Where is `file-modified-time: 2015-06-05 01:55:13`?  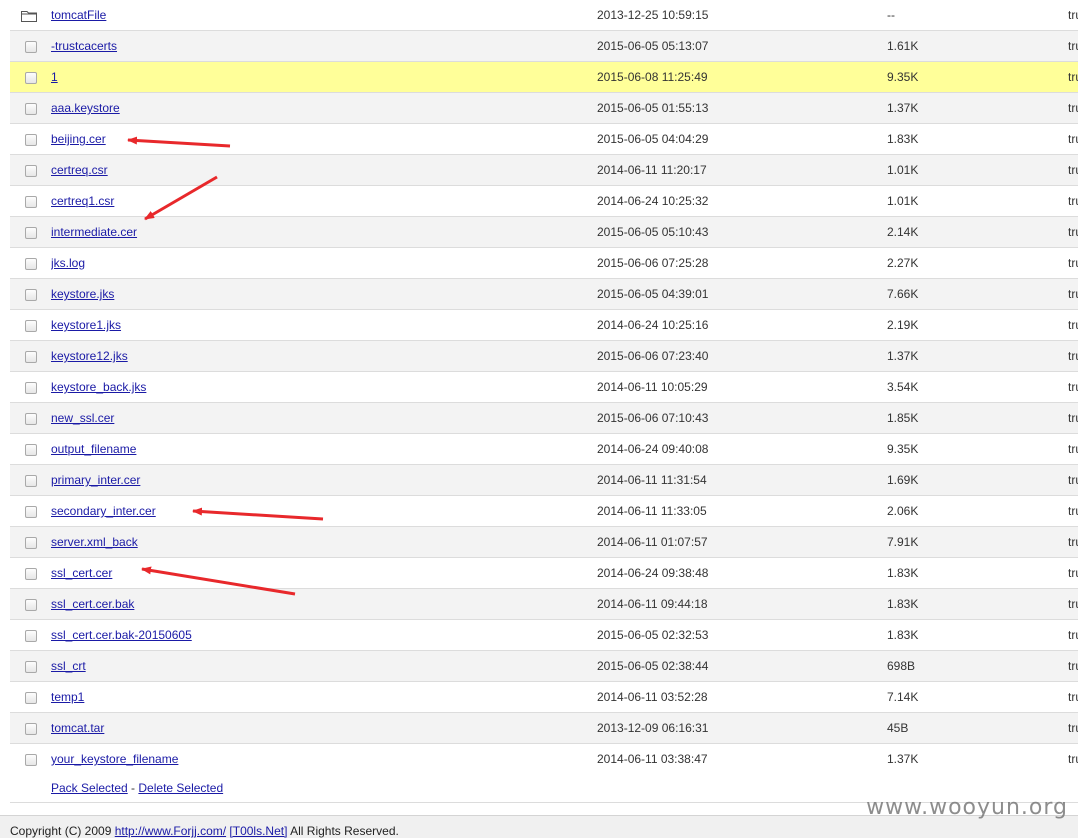
file-modified-time: 2015-06-05 01:55:13 is located at coordinates (742, 108).